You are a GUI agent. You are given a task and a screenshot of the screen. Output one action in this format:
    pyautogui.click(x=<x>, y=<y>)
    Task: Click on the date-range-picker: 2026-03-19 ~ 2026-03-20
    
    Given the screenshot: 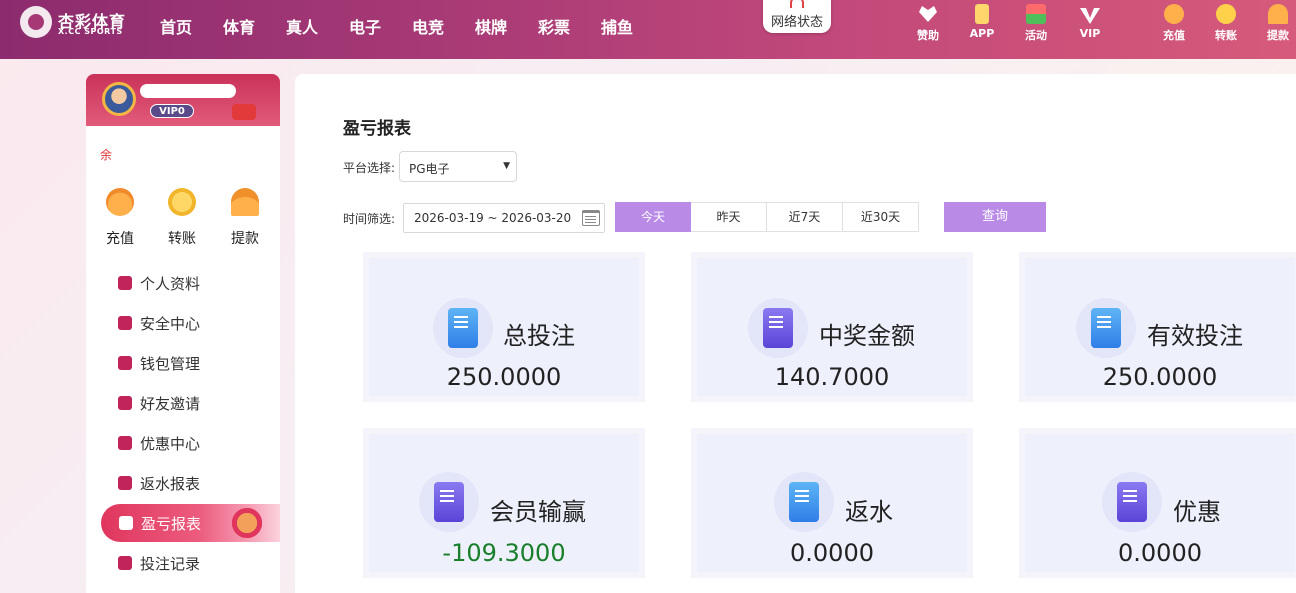 What is the action you would take?
    pyautogui.click(x=504, y=218)
    